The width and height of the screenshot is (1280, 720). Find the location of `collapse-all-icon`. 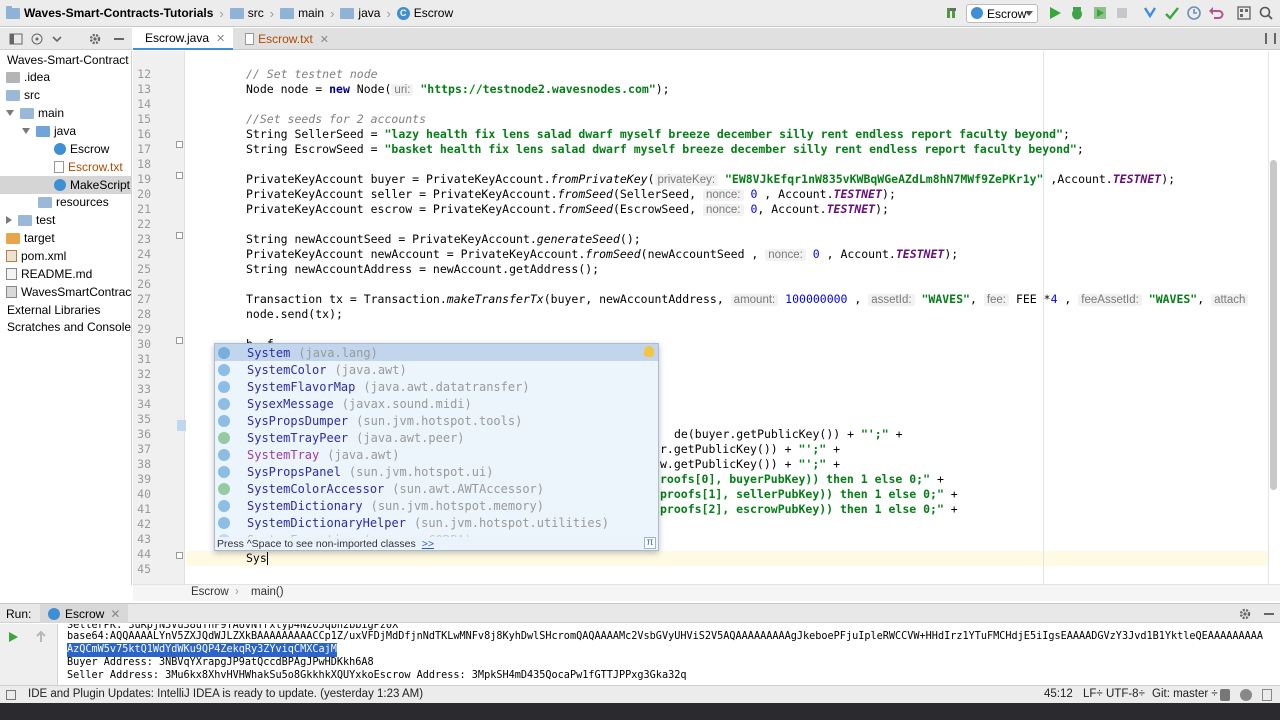

collapse-all-icon is located at coordinates (57, 39).